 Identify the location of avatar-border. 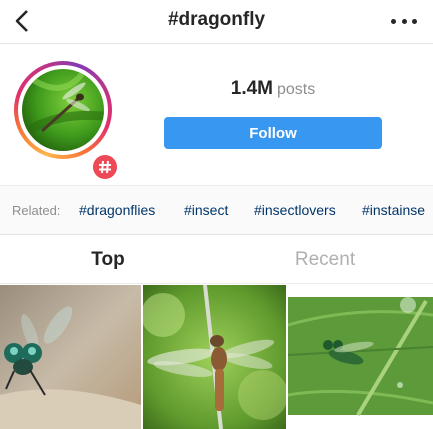
(63, 110).